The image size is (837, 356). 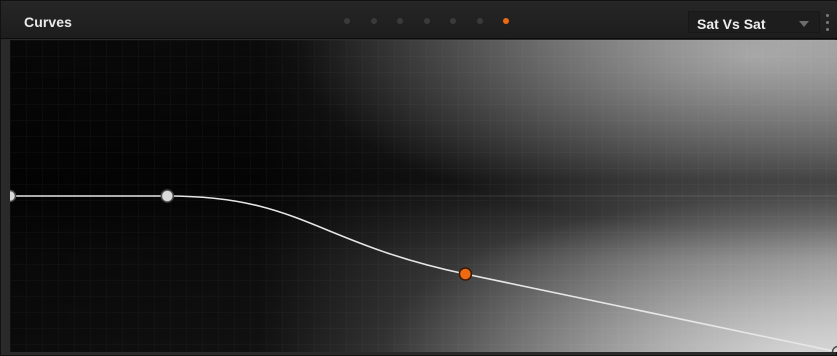 What do you see at coordinates (419, 20) in the screenshot?
I see `panel-header: Curves Sat Vs Sat` at bounding box center [419, 20].